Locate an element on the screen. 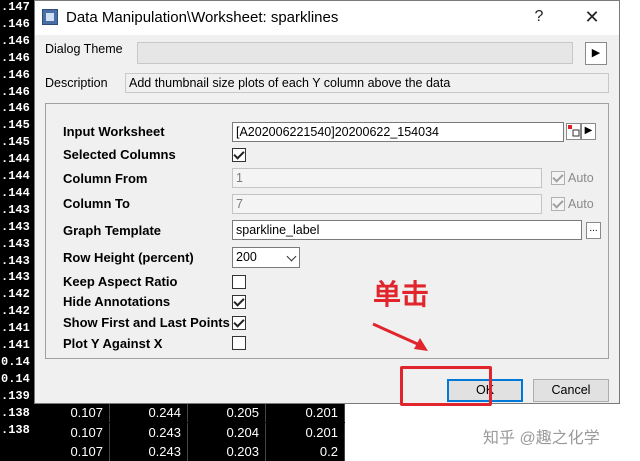 The image size is (640, 461). table-row: 0.107 0.243 0.204 0.201 is located at coordinates (189, 432).